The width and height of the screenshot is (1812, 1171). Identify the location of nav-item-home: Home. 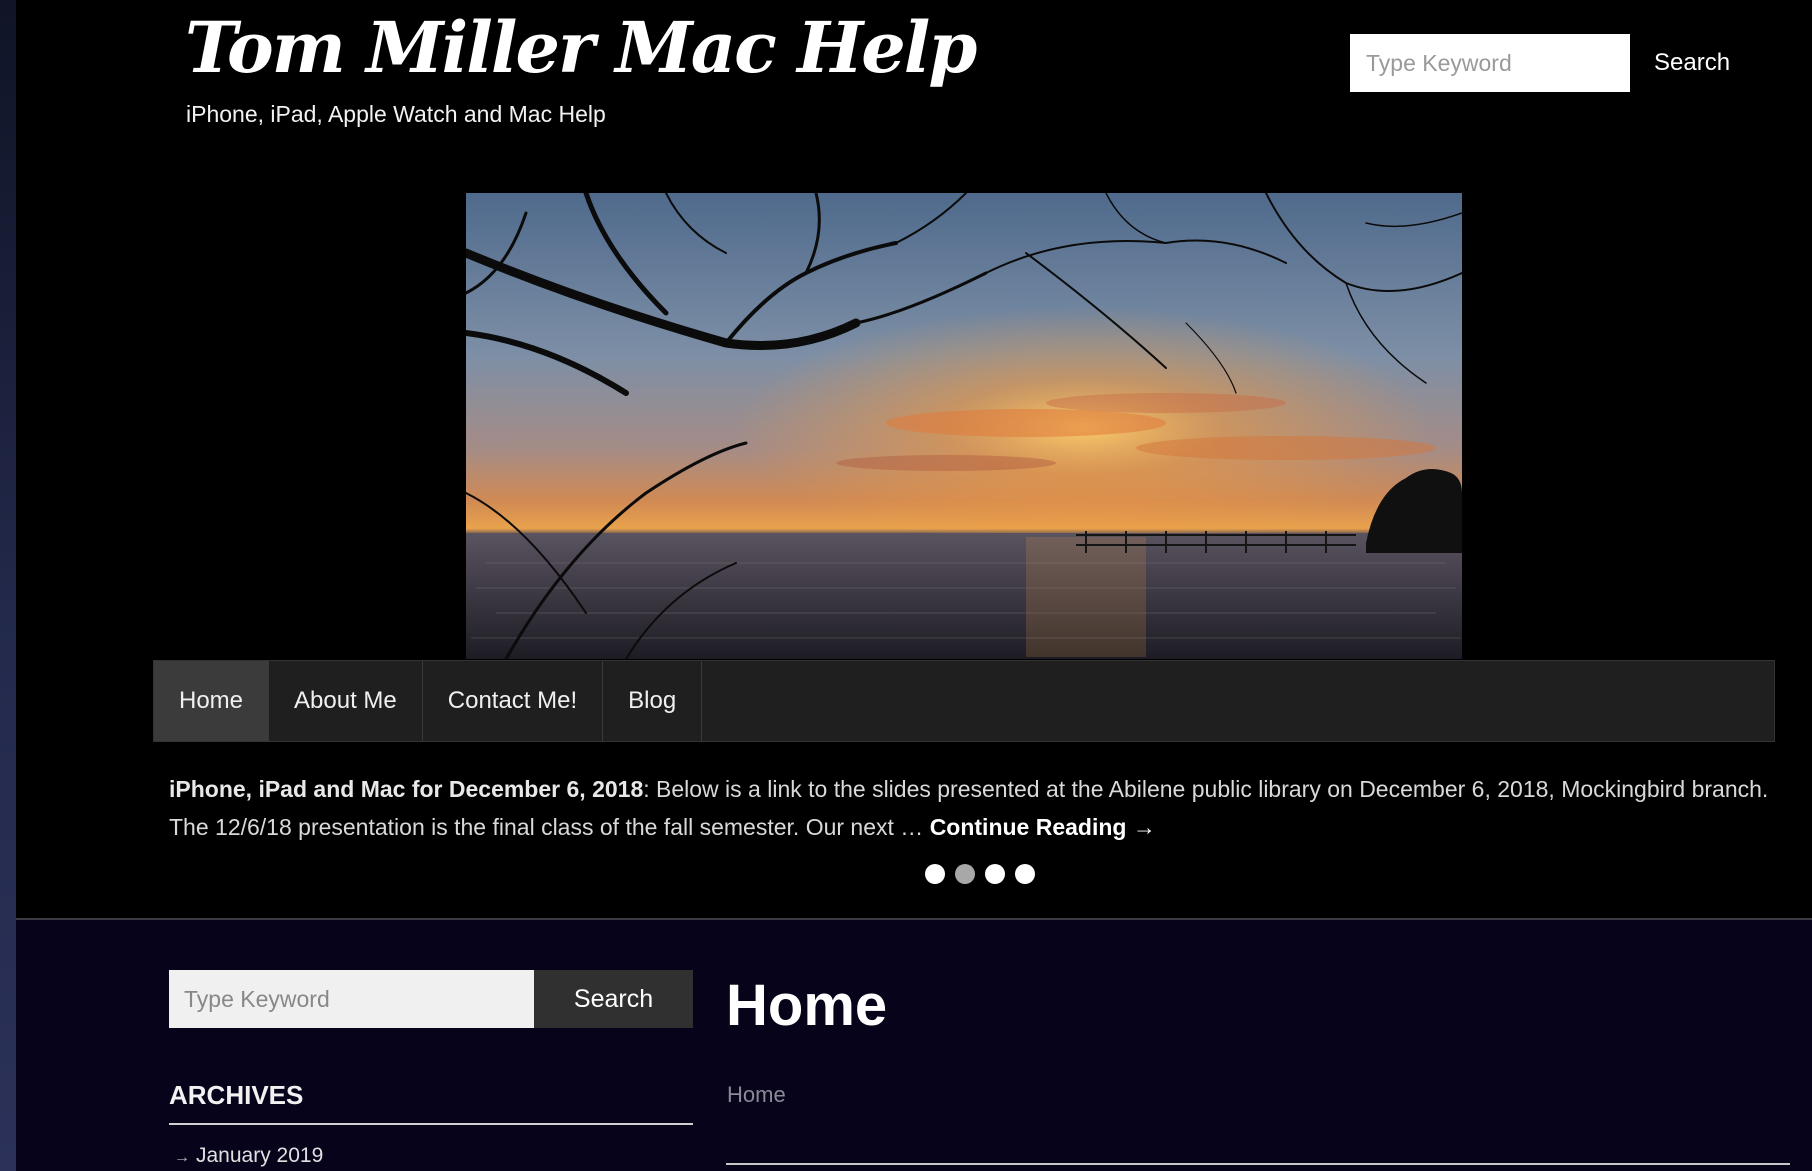
(212, 701).